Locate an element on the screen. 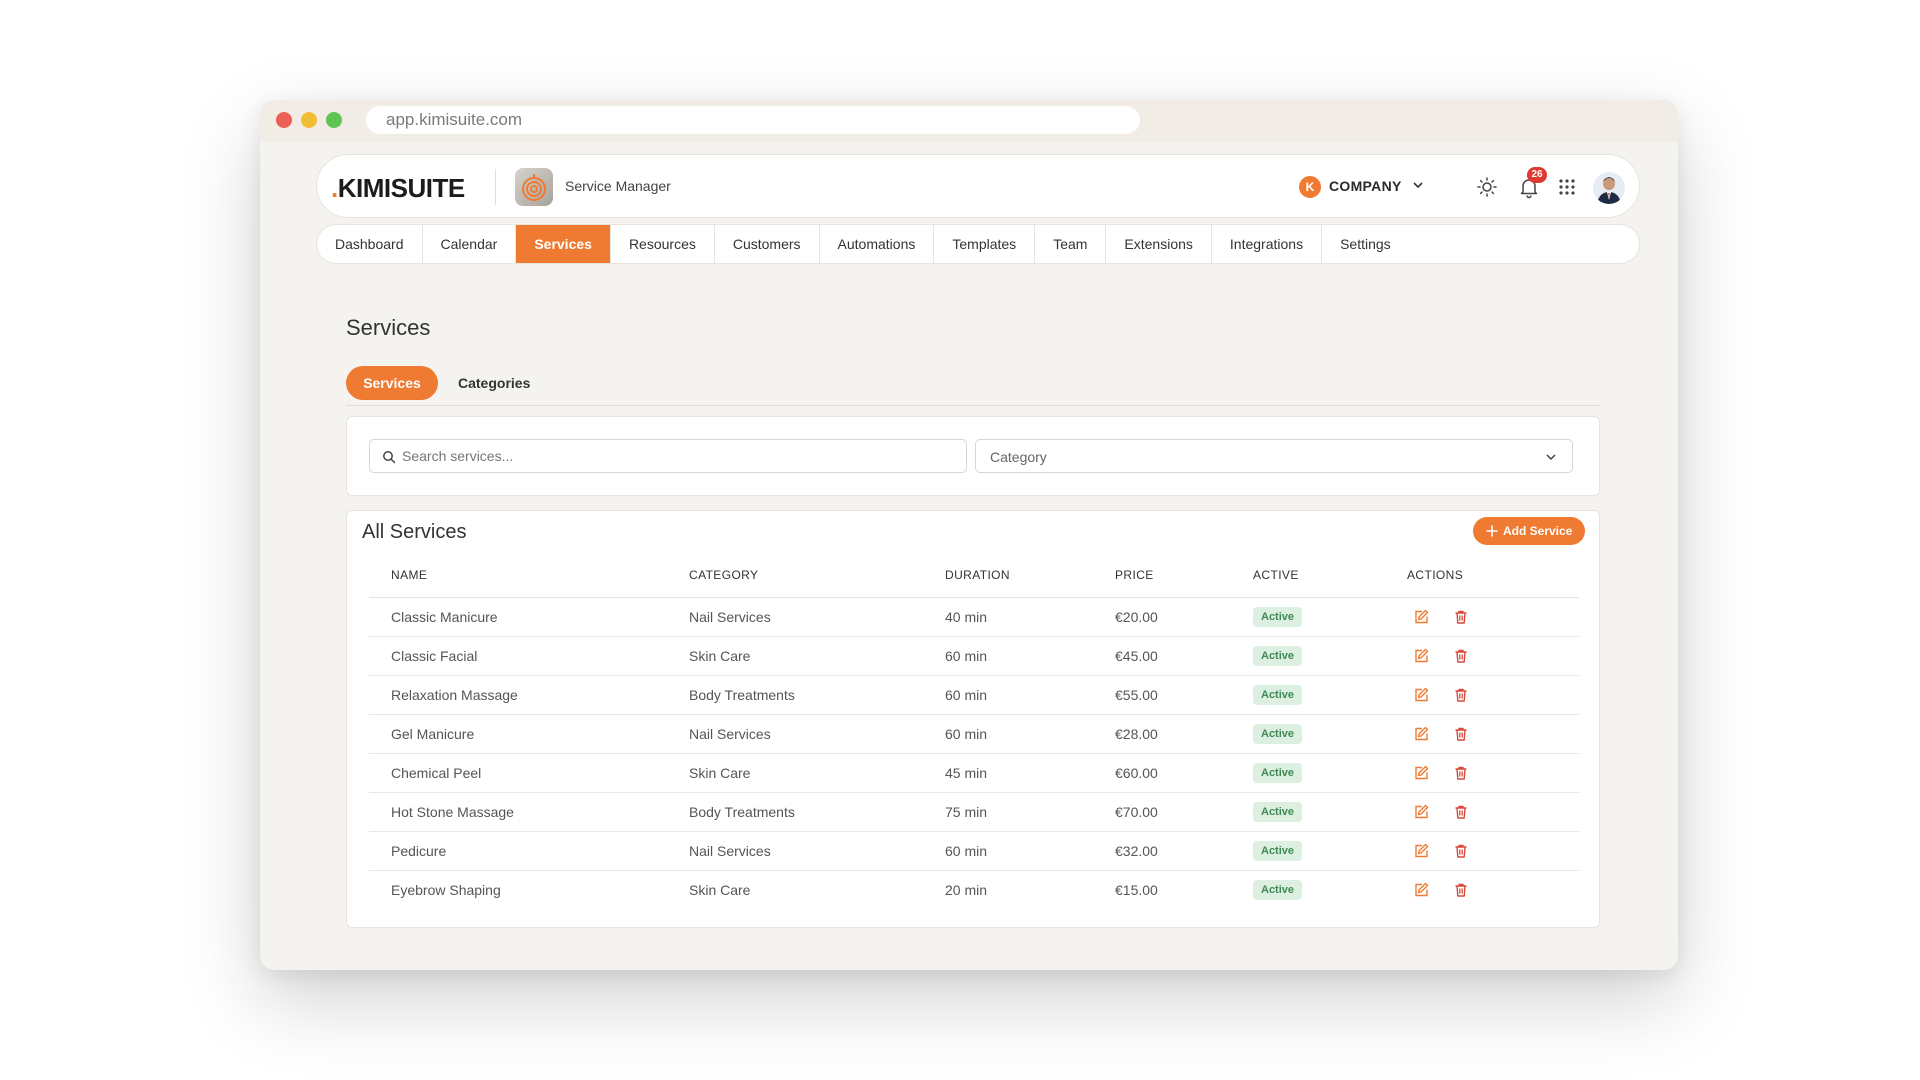  notification-badge: 26 is located at coordinates (1537, 175).